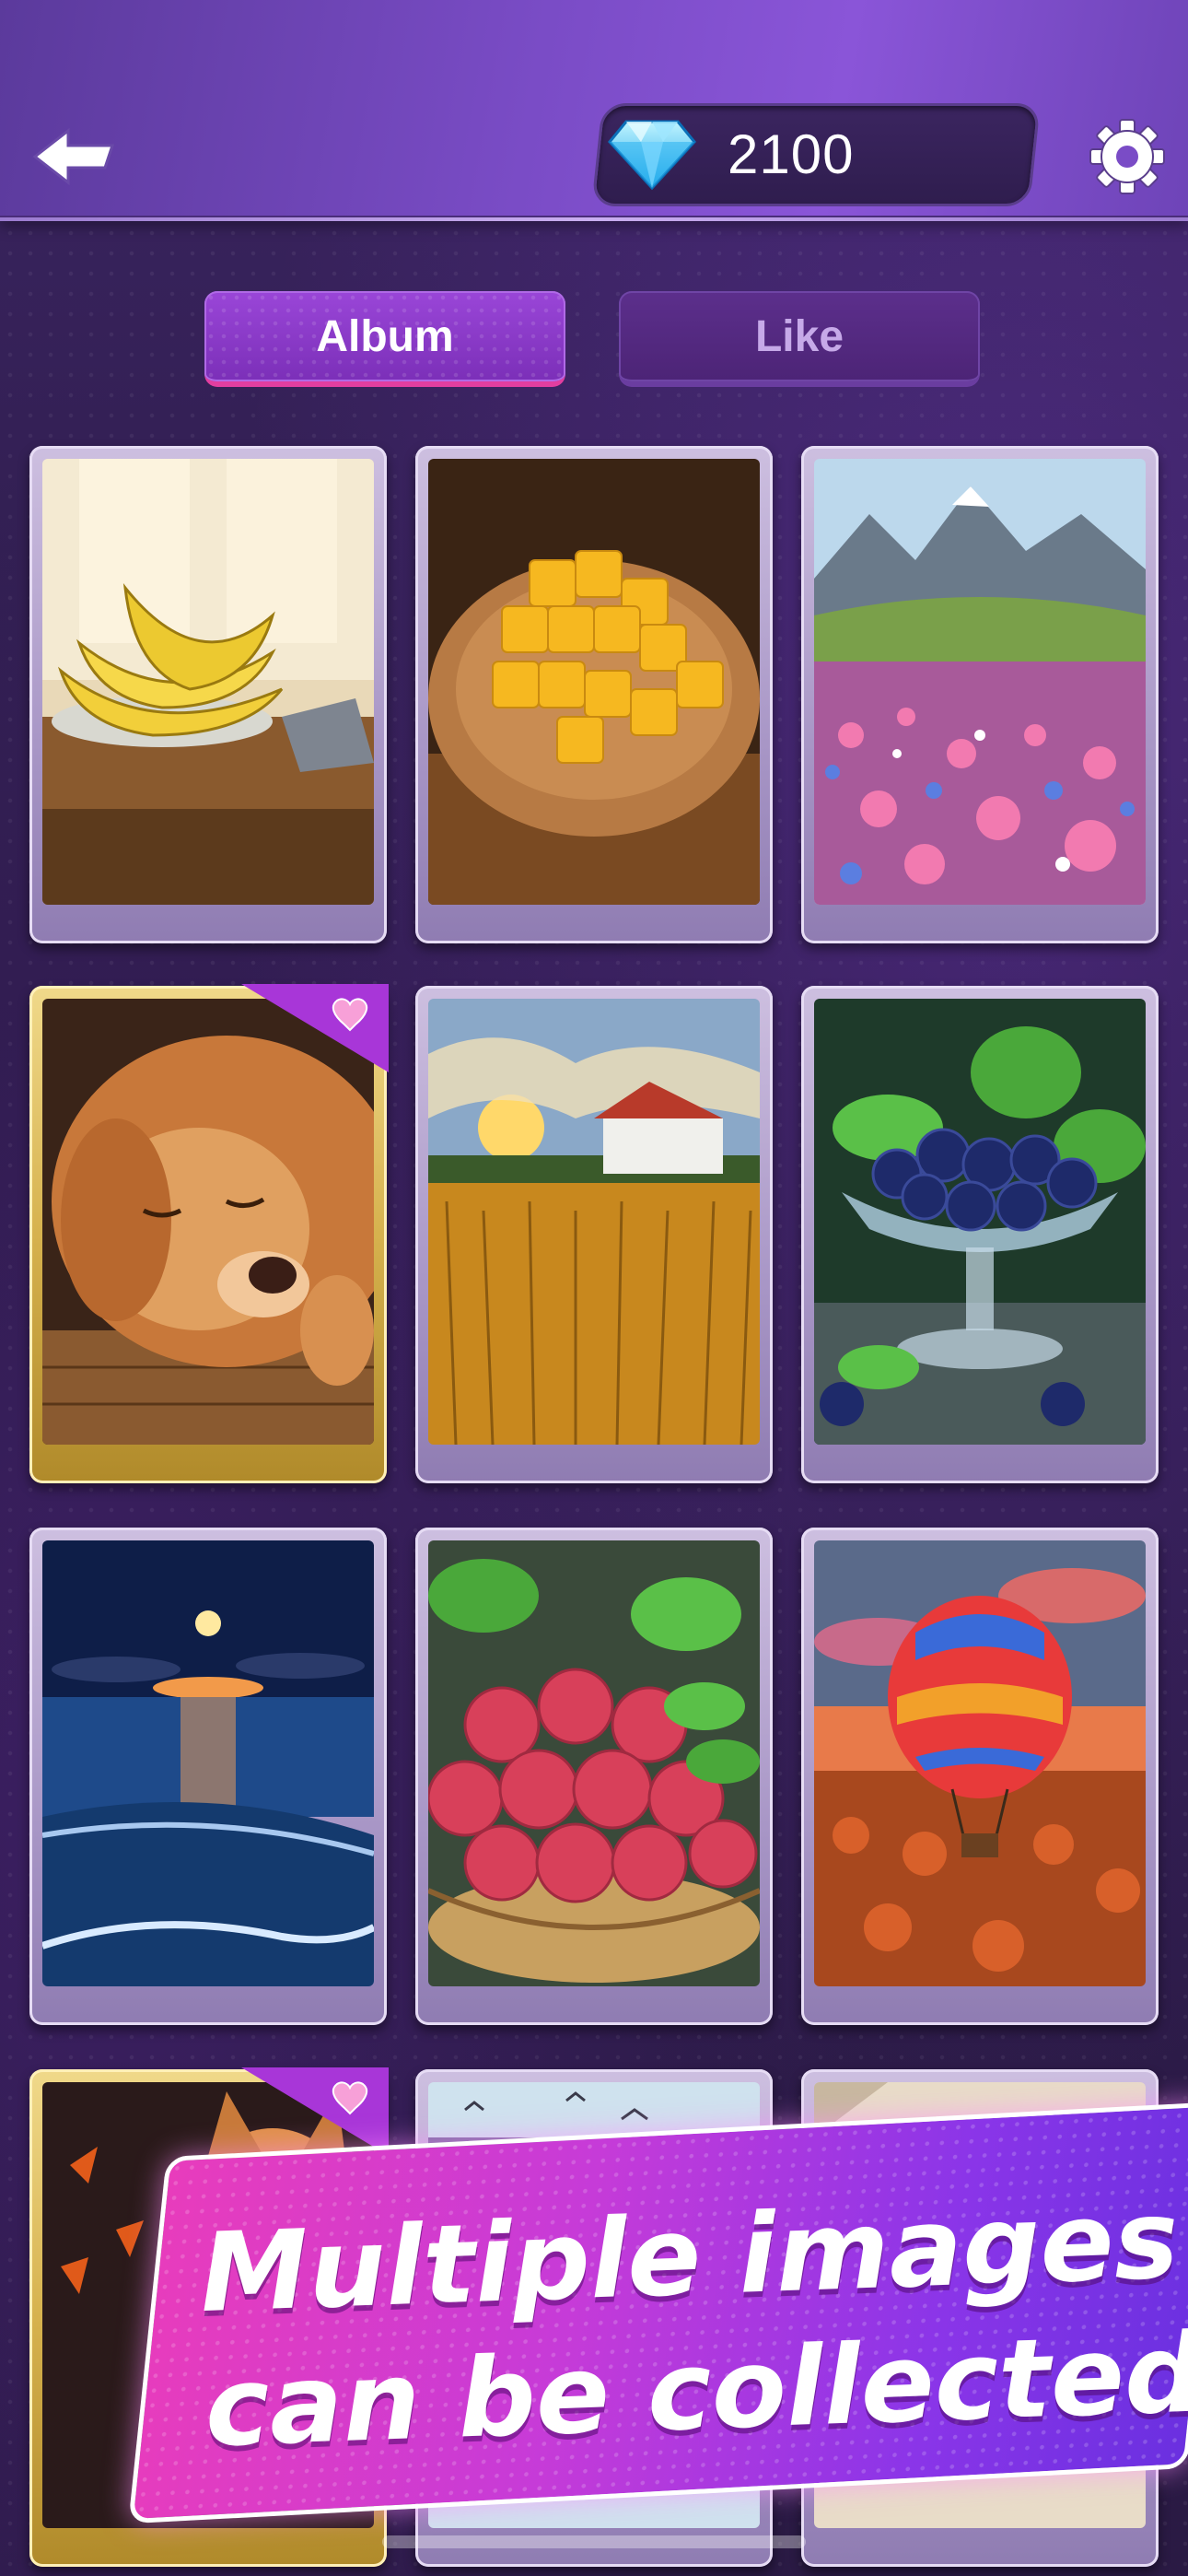  What do you see at coordinates (208, 1763) in the screenshot?
I see `photo-moonlit-beach` at bounding box center [208, 1763].